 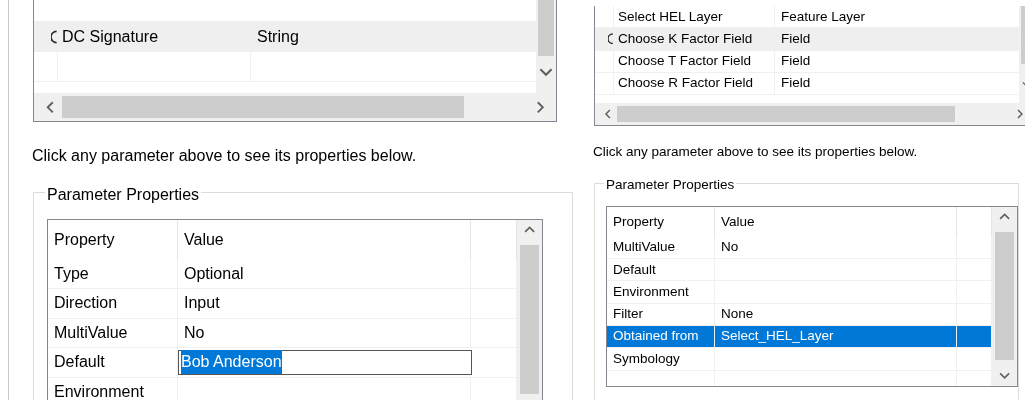 I want to click on table-row: Choose R Factor Field Field, so click(x=807, y=84).